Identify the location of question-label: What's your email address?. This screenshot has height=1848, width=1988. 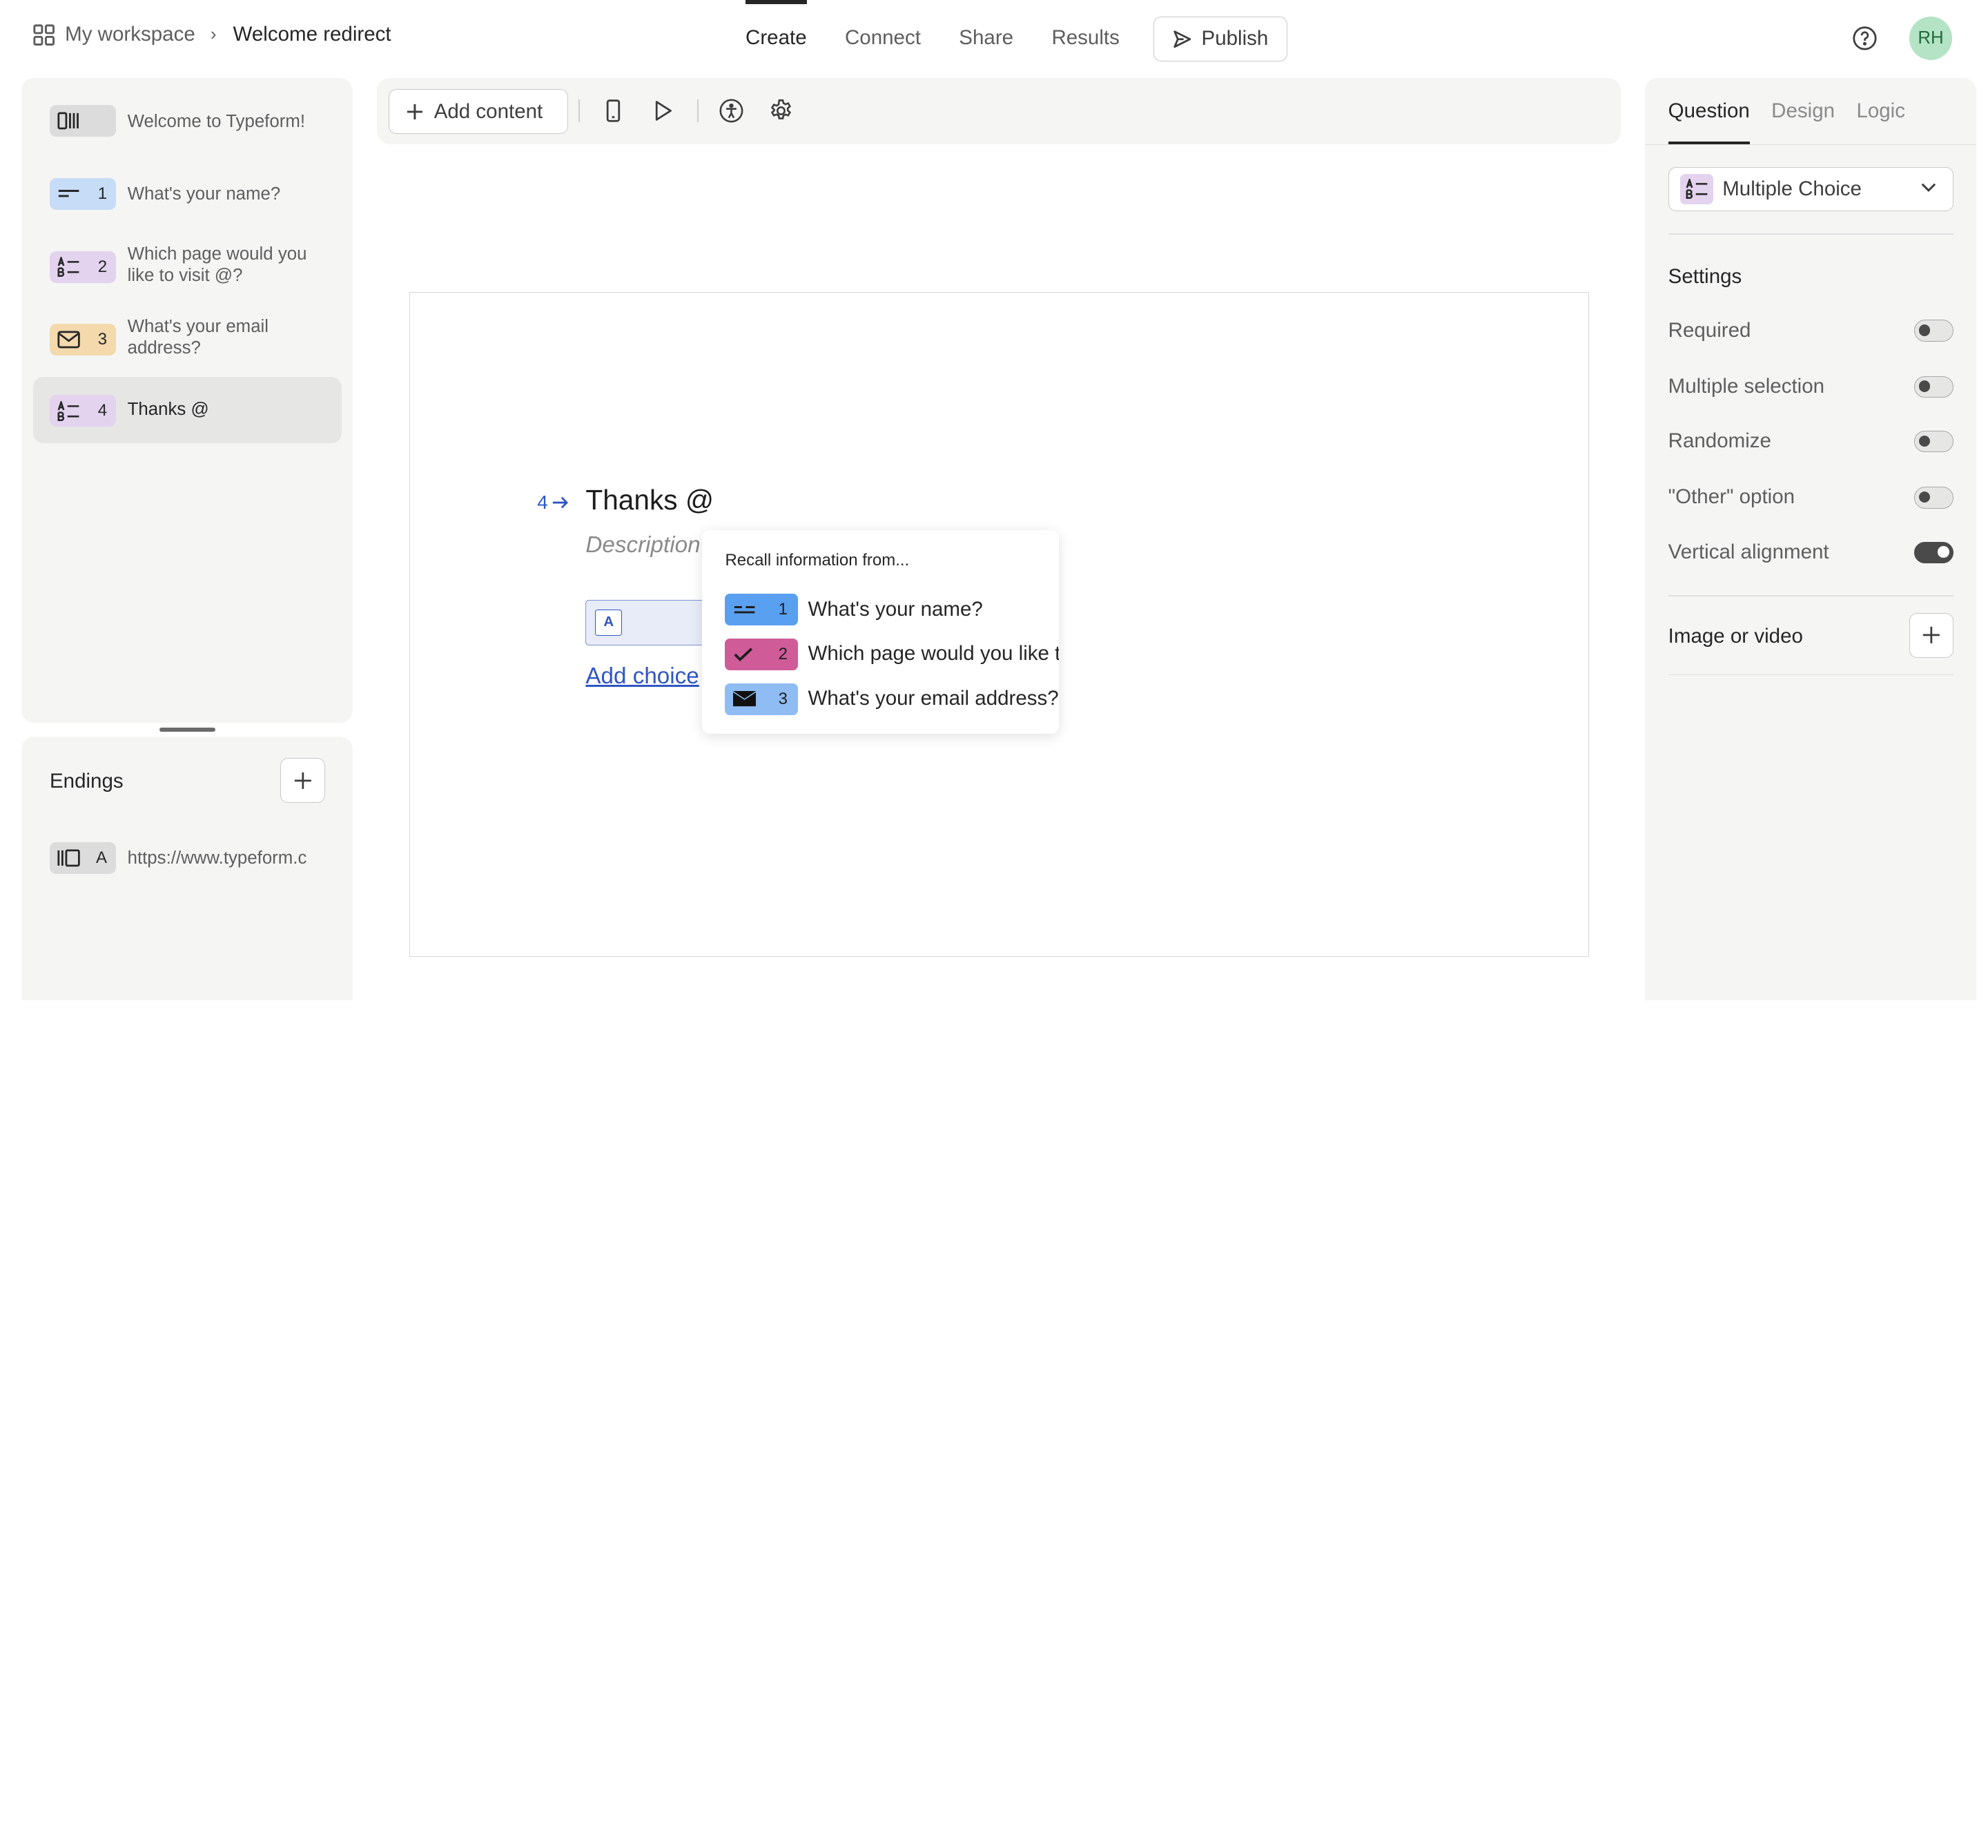
(198, 337).